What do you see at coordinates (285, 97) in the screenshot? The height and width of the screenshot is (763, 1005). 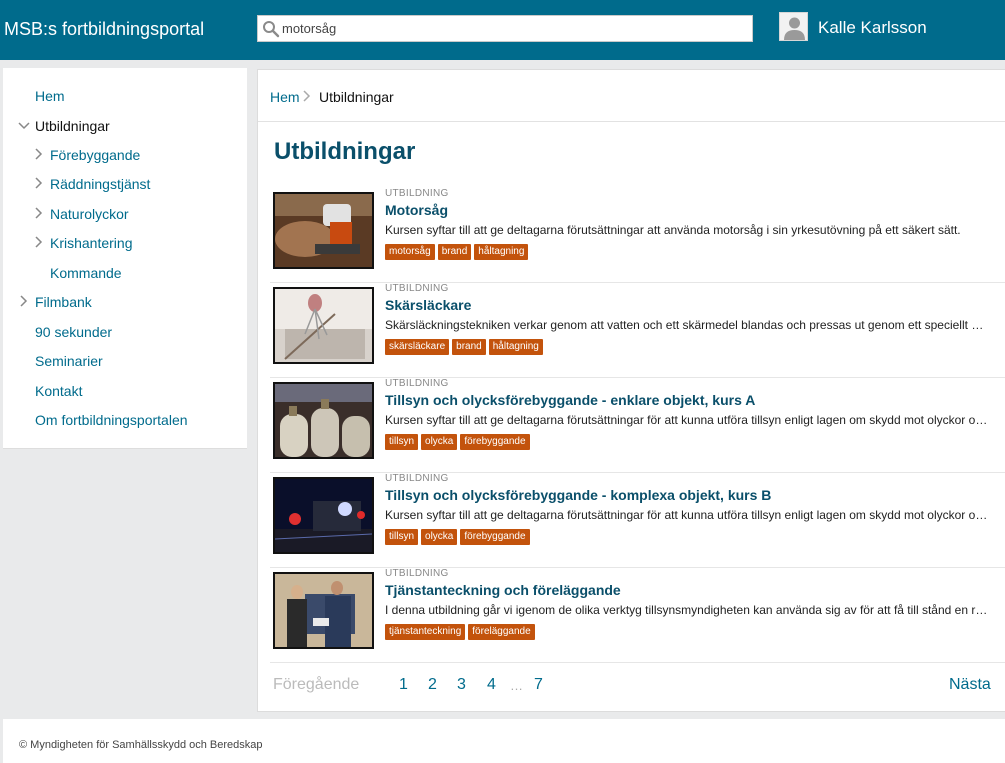 I see `breadcrumb-home-link: Hem` at bounding box center [285, 97].